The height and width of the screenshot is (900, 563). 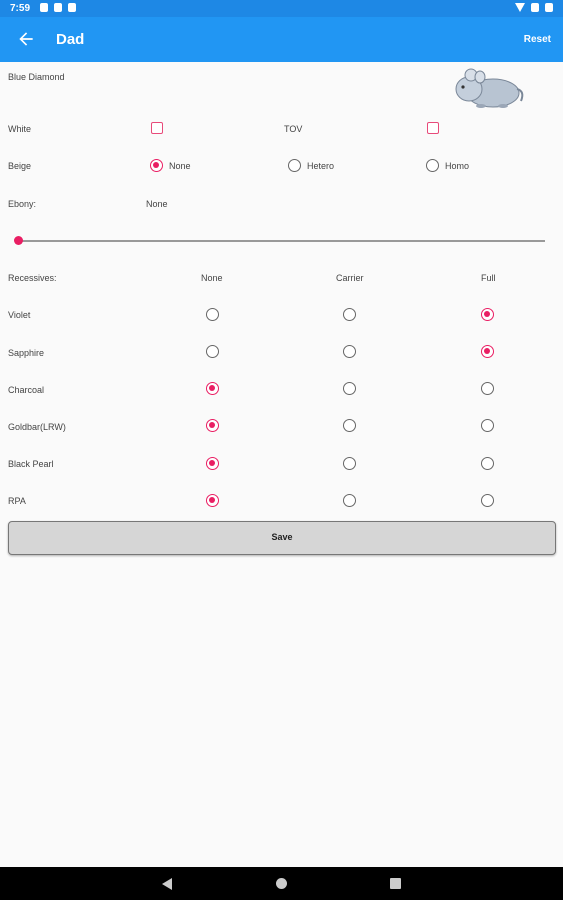 What do you see at coordinates (520, 7) in the screenshot?
I see `wifi-icon` at bounding box center [520, 7].